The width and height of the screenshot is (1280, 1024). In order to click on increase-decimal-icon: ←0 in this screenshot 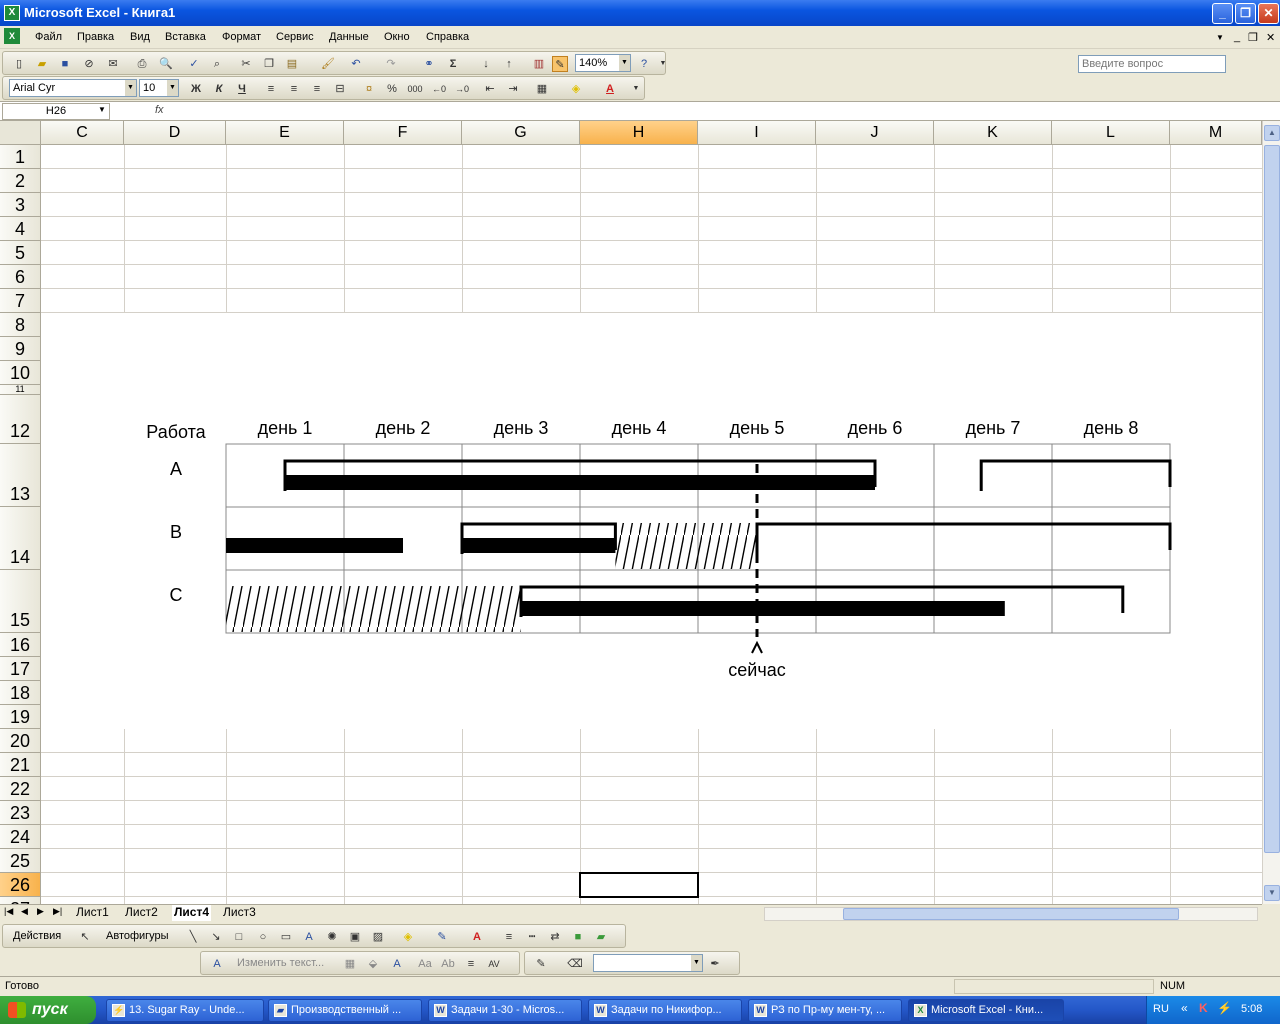, I will do `click(439, 89)`.